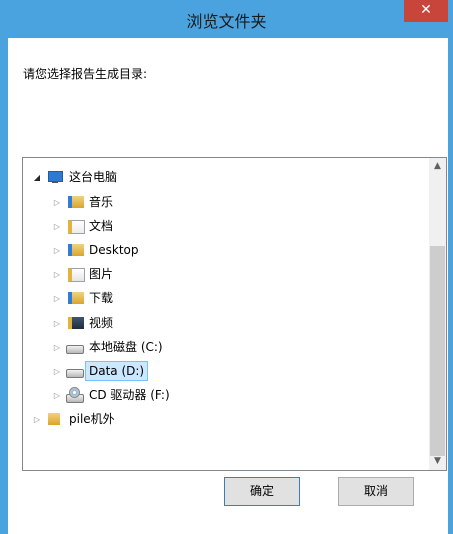 This screenshot has height=534, width=453. I want to click on tree-item-label: 下载, so click(101, 298).